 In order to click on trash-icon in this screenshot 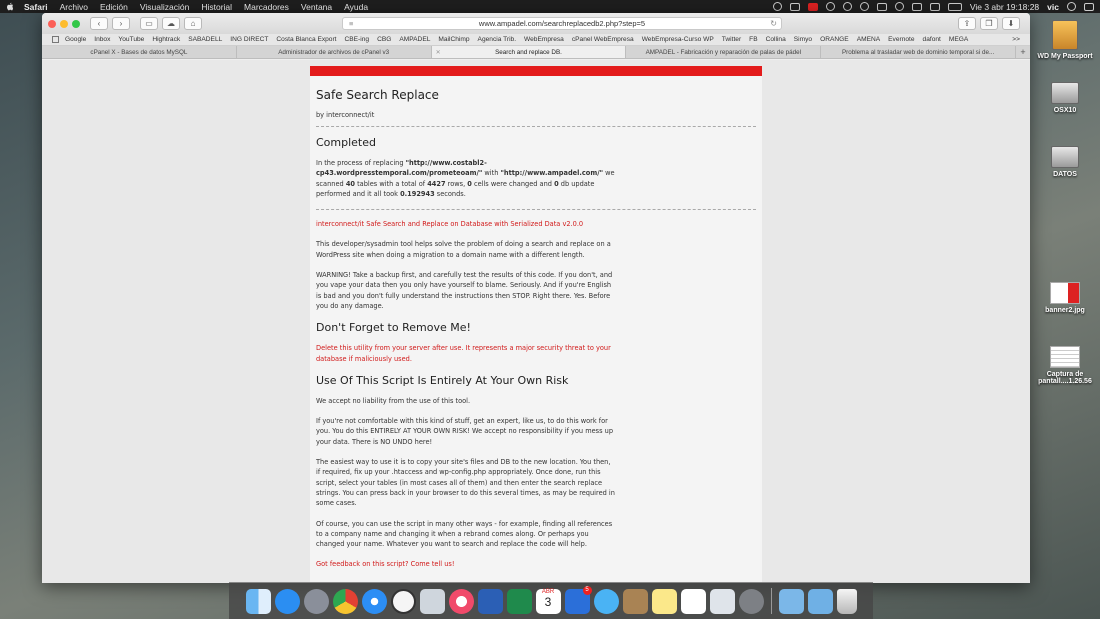, I will do `click(846, 601)`.